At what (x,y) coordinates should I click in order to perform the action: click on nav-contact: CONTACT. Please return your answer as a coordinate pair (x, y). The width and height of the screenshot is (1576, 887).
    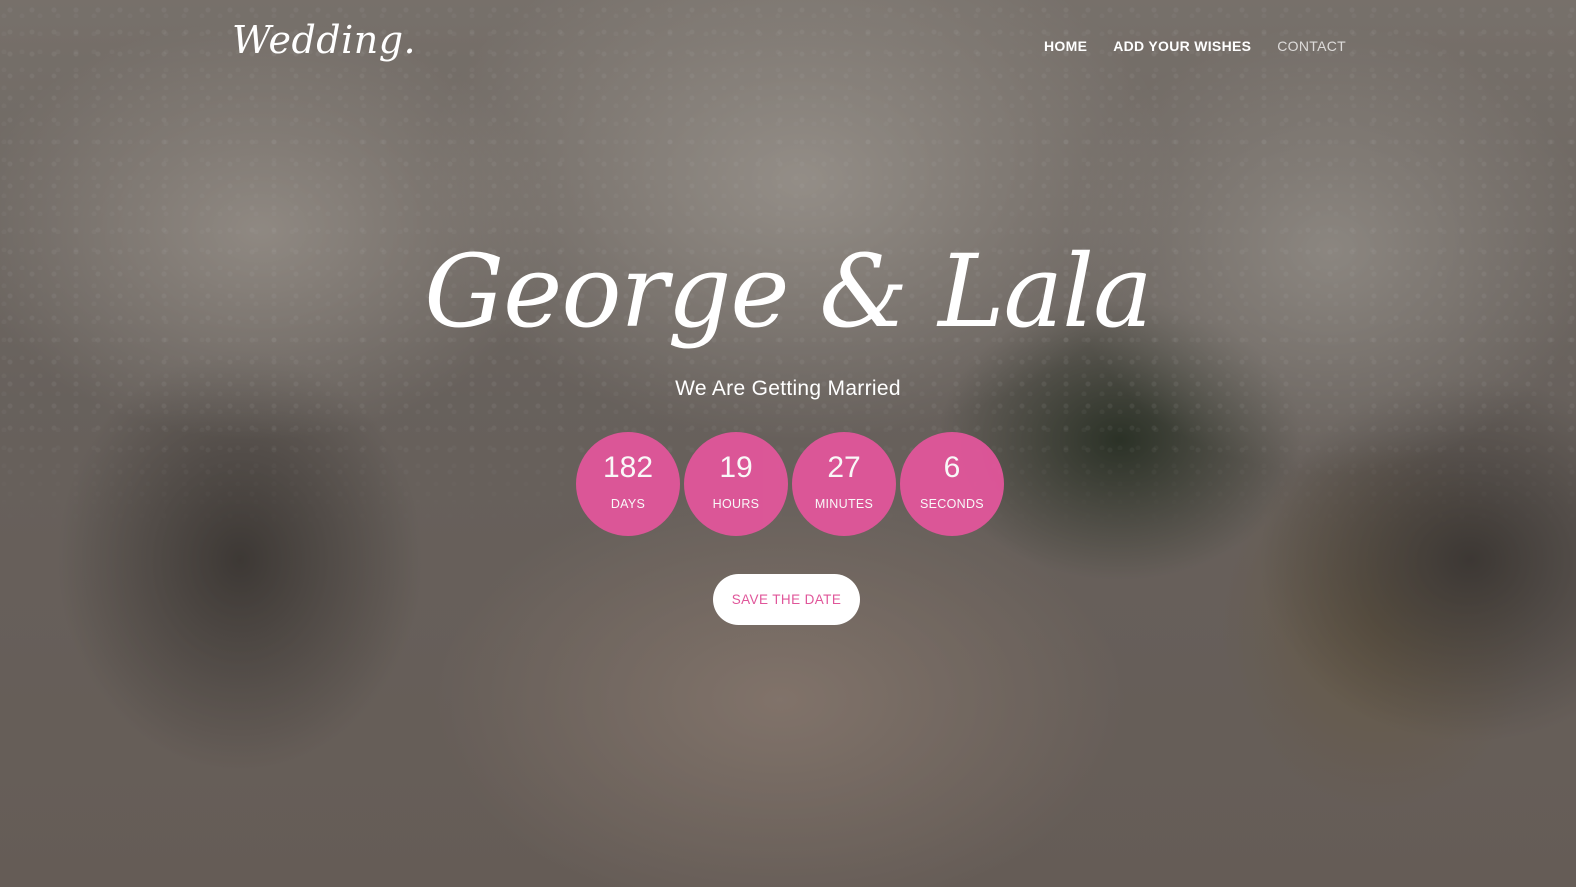
    Looking at the image, I should click on (1311, 46).